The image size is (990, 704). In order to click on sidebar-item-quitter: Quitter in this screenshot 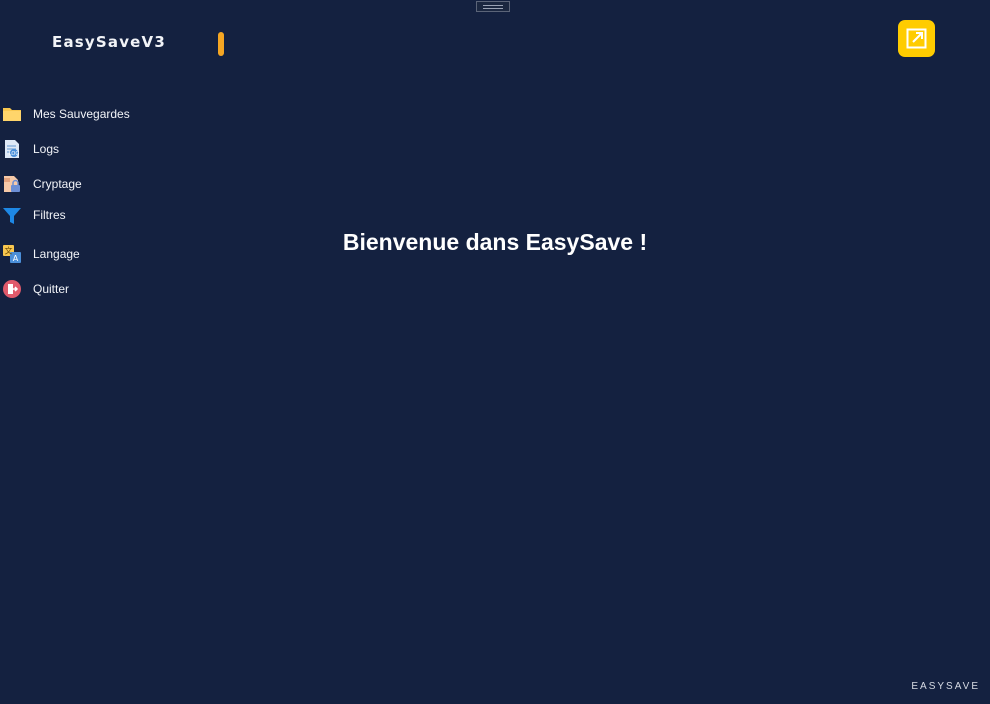, I will do `click(95, 289)`.